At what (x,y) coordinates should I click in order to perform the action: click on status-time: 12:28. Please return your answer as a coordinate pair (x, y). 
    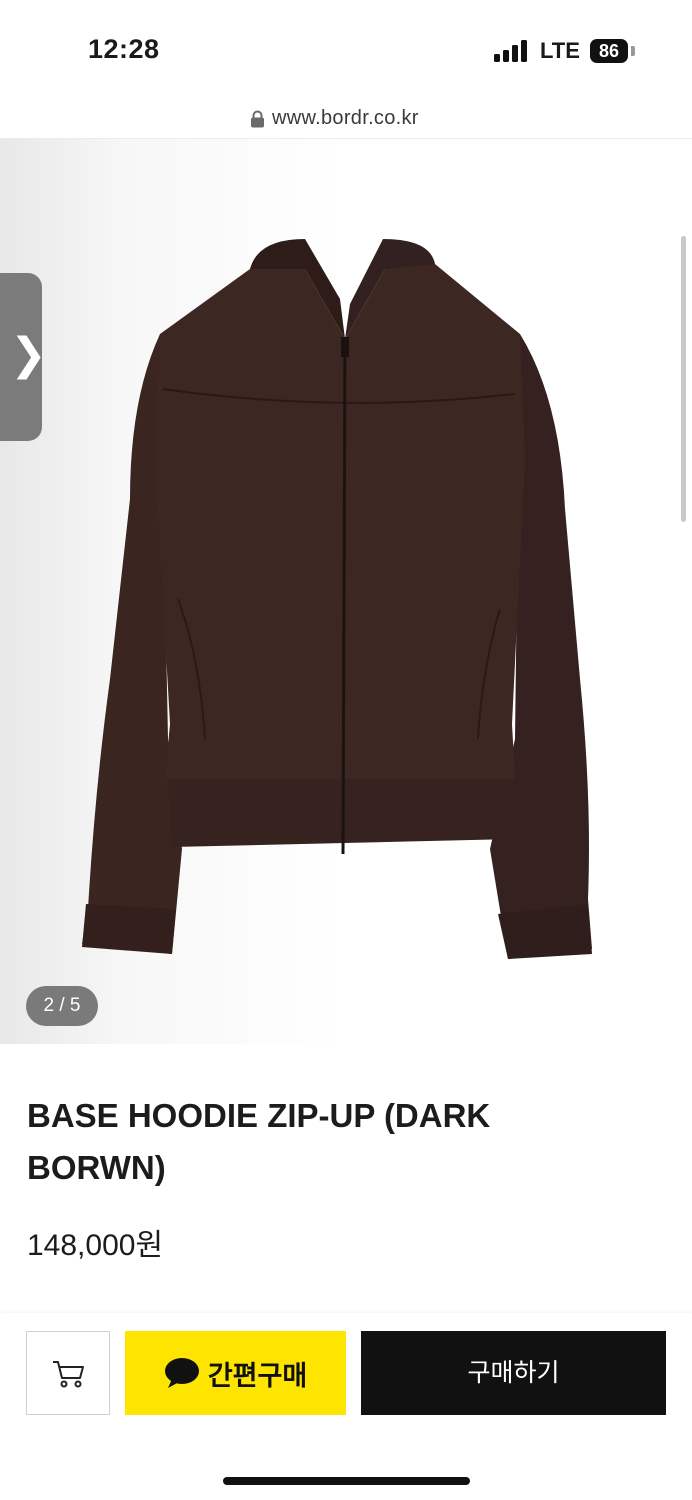
    Looking at the image, I should click on (124, 49).